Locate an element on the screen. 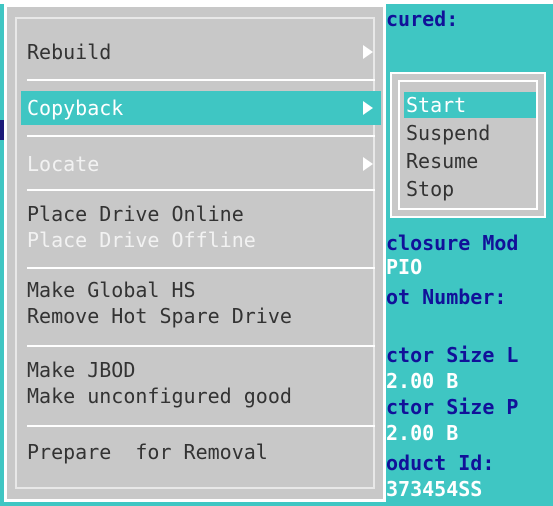  menu-item-remove-hot-spare: Remove Hot Spare Drive is located at coordinates (201, 316).